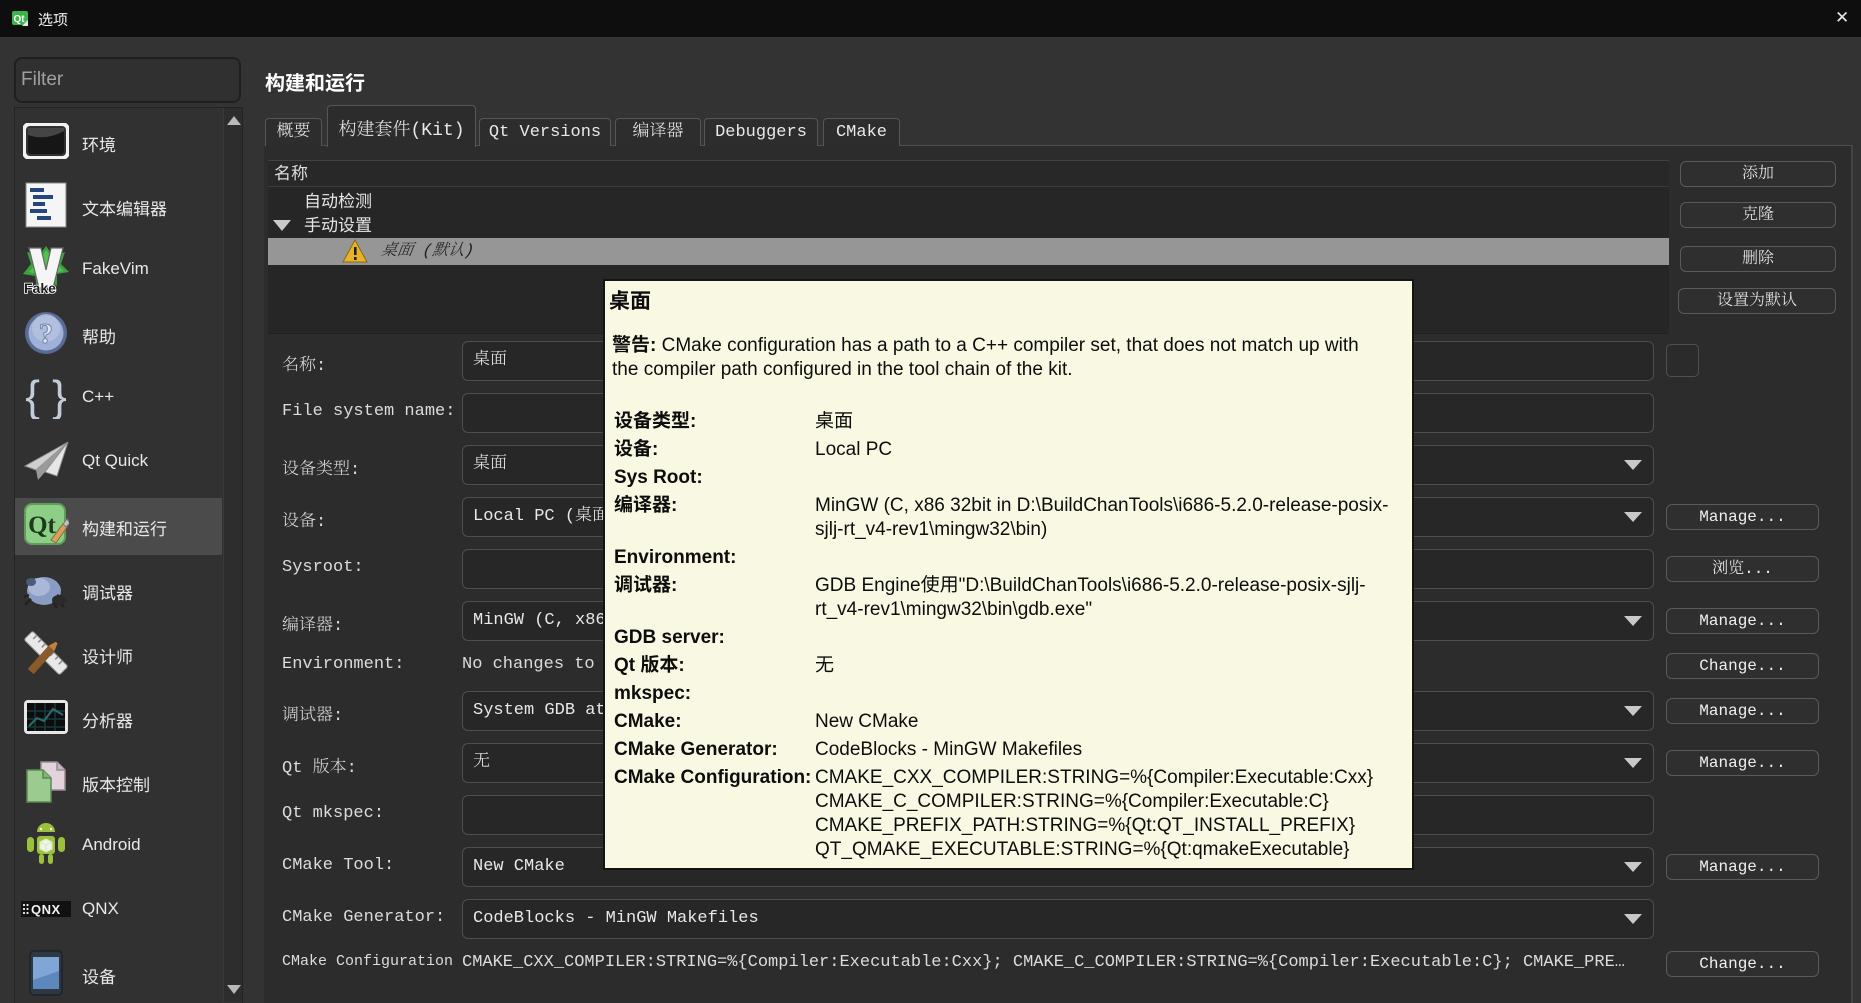  Describe the element at coordinates (40, 287) in the screenshot. I see `svg-text: Fake` at that location.